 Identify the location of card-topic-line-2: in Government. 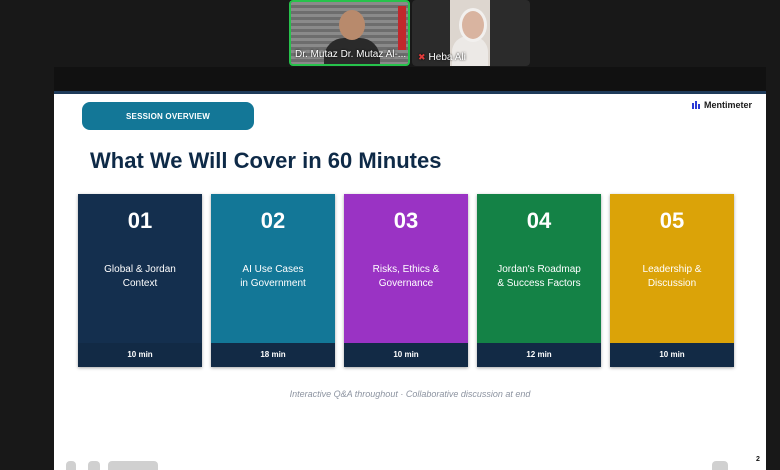
(273, 283).